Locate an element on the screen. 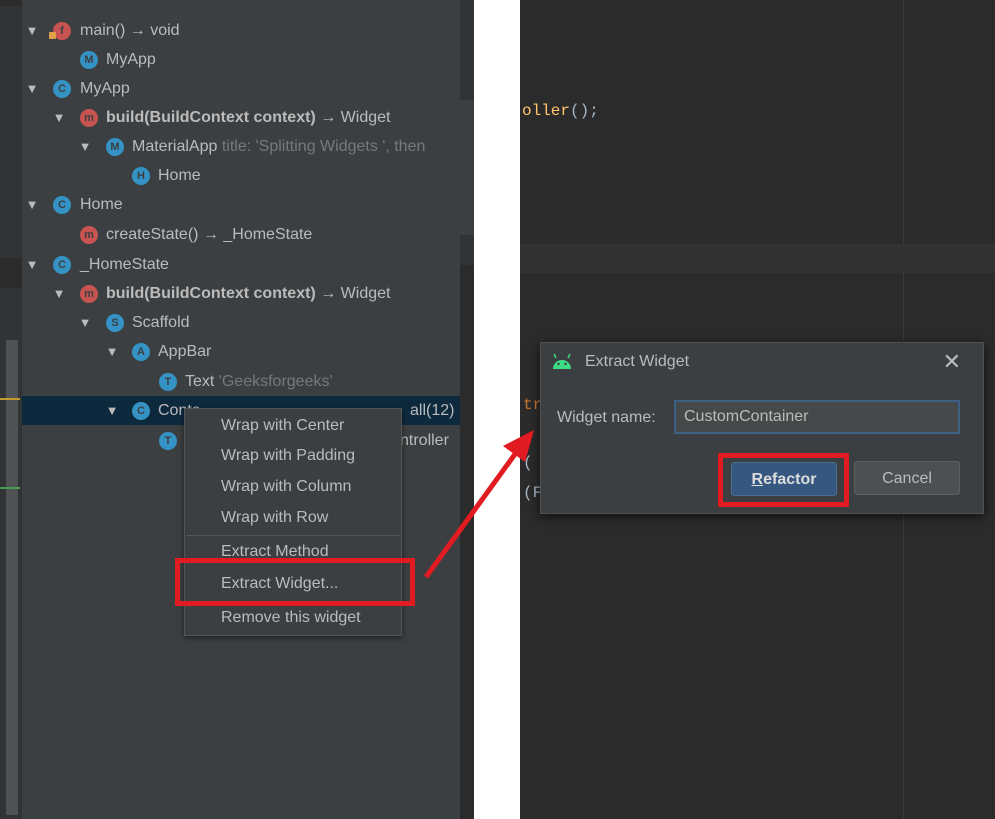 This screenshot has height=819, width=995. tree-label: createState() → _HomeState is located at coordinates (209, 234).